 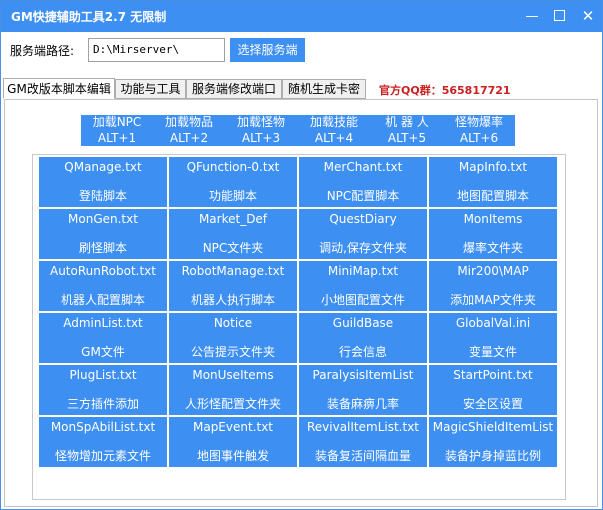 I want to click on title-bar: GM快捷辅助工具2.7 无限制 ✕, so click(x=301, y=16).